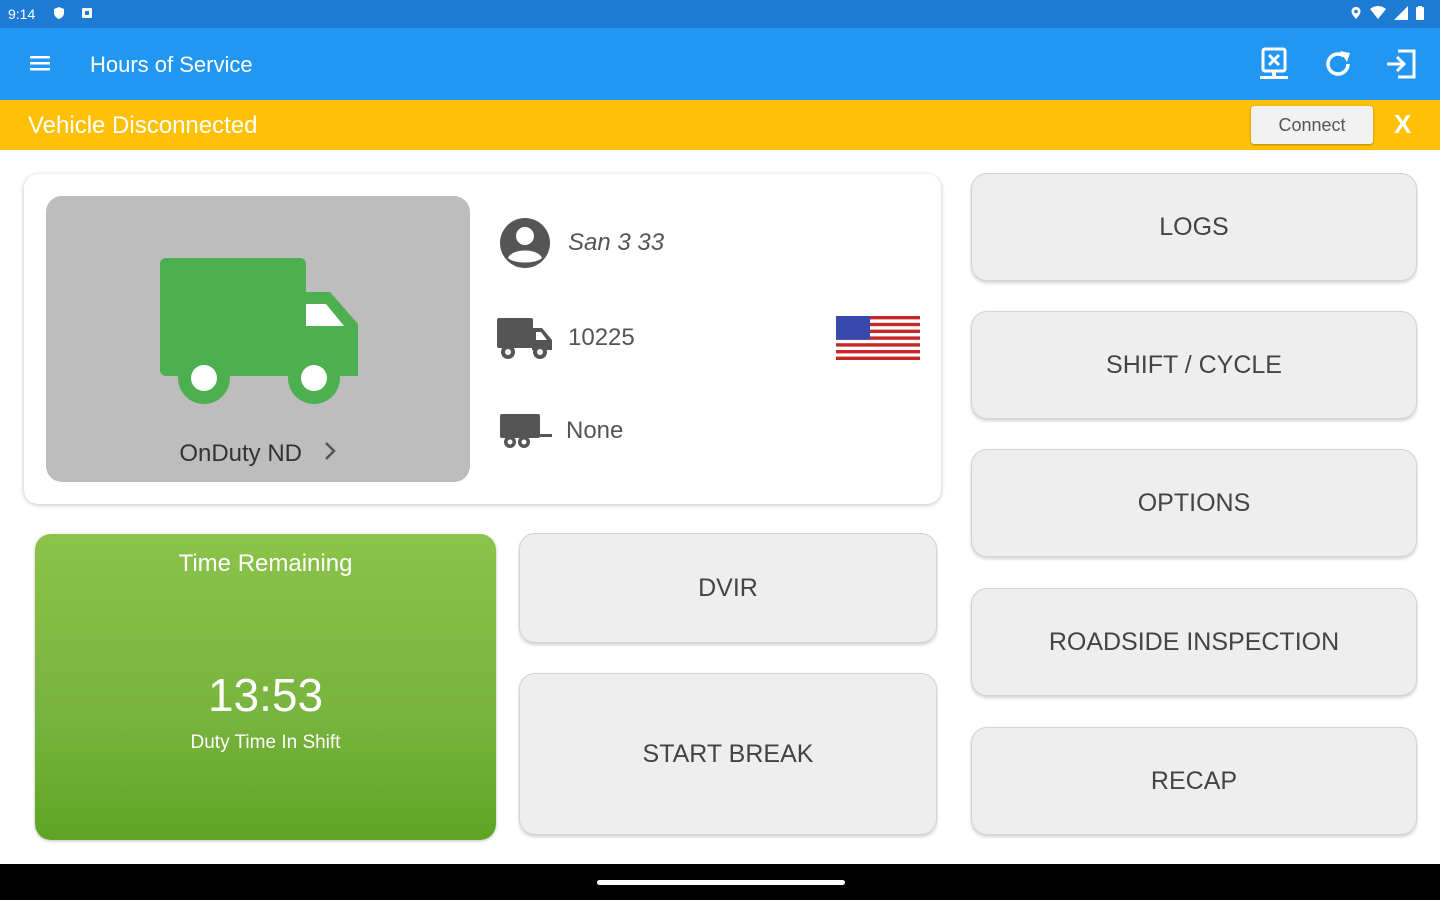  What do you see at coordinates (265, 742) in the screenshot?
I see `time-remaining-subtitle: Duty Time In Shift` at bounding box center [265, 742].